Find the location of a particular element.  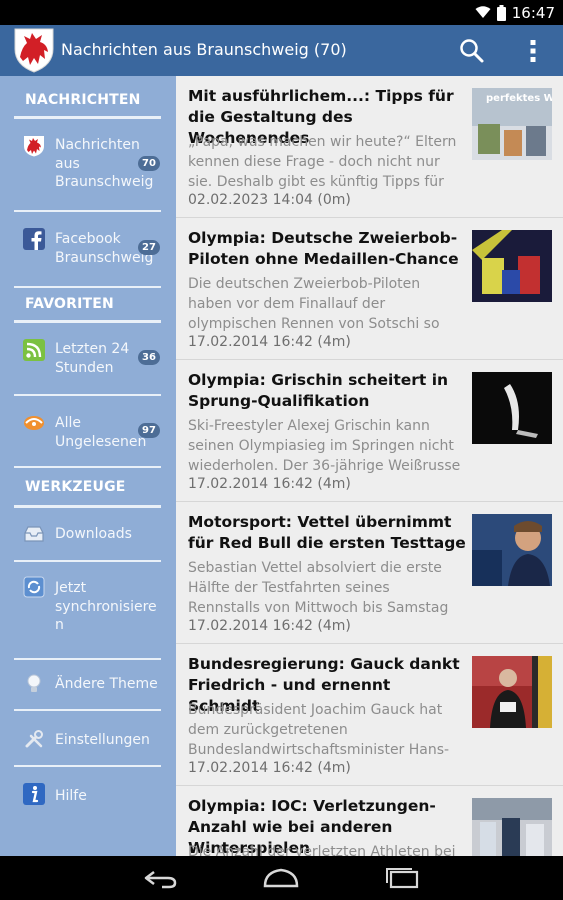

sidebar-item-downloads: Downloads is located at coordinates (87, 535).